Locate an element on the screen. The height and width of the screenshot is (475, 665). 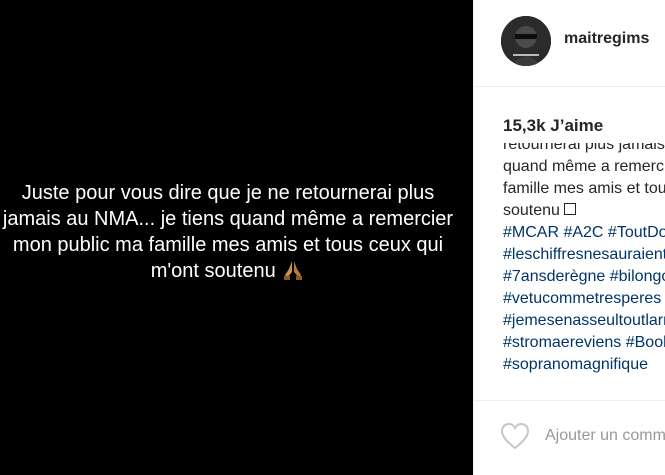
hashtag-line: #sopranomagnifique is located at coordinates (584, 365).